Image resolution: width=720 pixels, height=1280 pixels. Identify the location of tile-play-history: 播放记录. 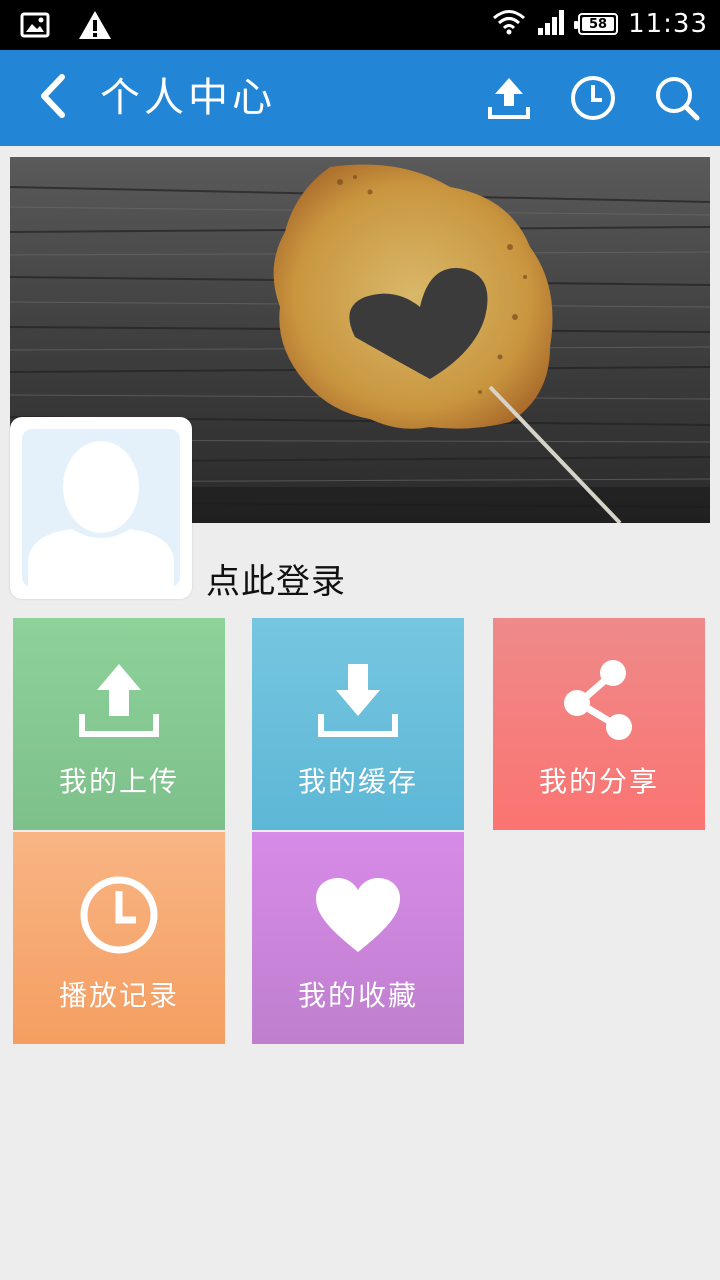
(119, 938).